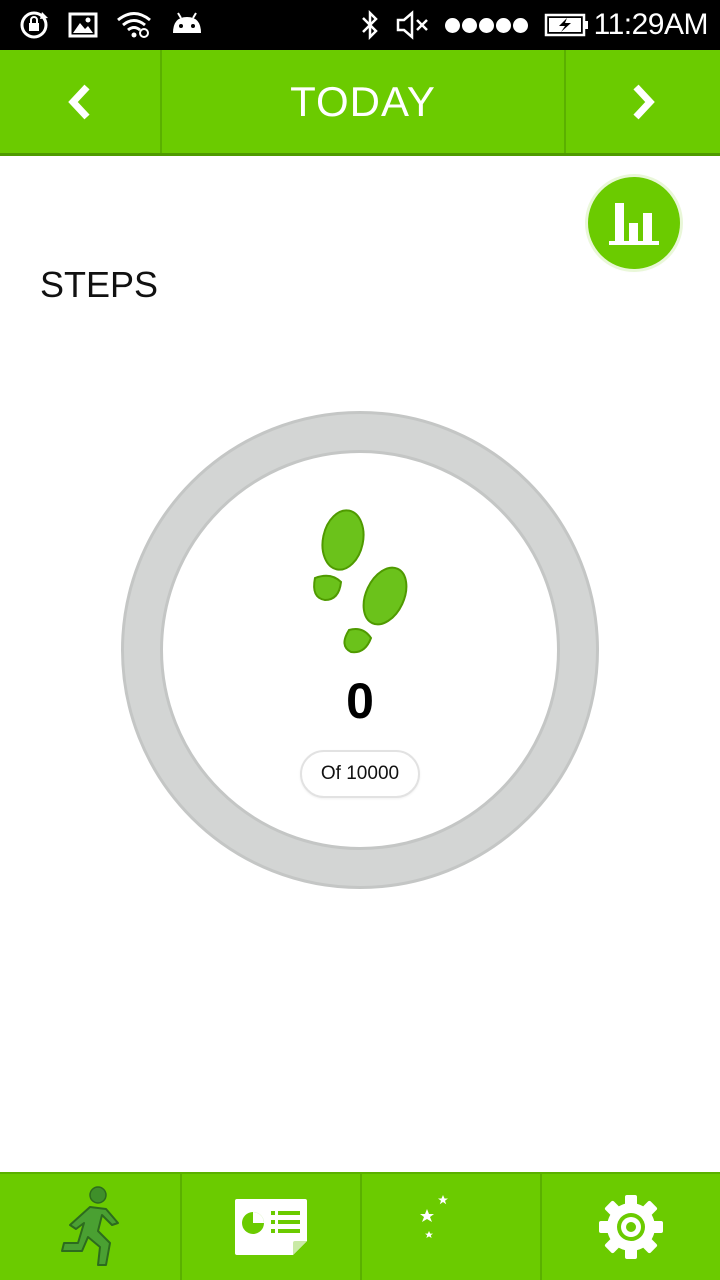  I want to click on image-icon, so click(83, 25).